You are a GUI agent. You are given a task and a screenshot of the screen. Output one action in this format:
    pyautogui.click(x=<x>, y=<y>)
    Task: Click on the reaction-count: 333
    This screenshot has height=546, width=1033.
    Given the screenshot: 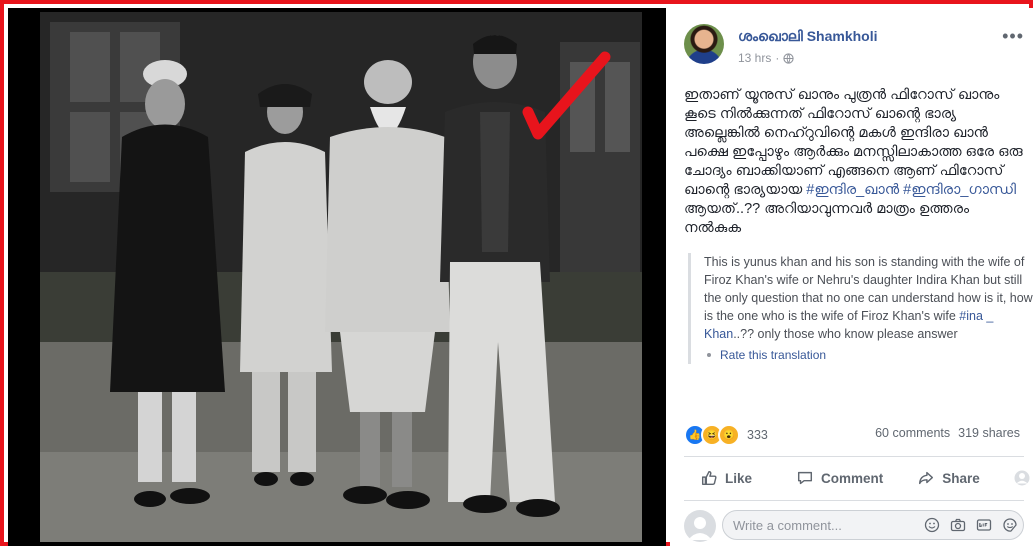 What is the action you would take?
    pyautogui.click(x=757, y=435)
    